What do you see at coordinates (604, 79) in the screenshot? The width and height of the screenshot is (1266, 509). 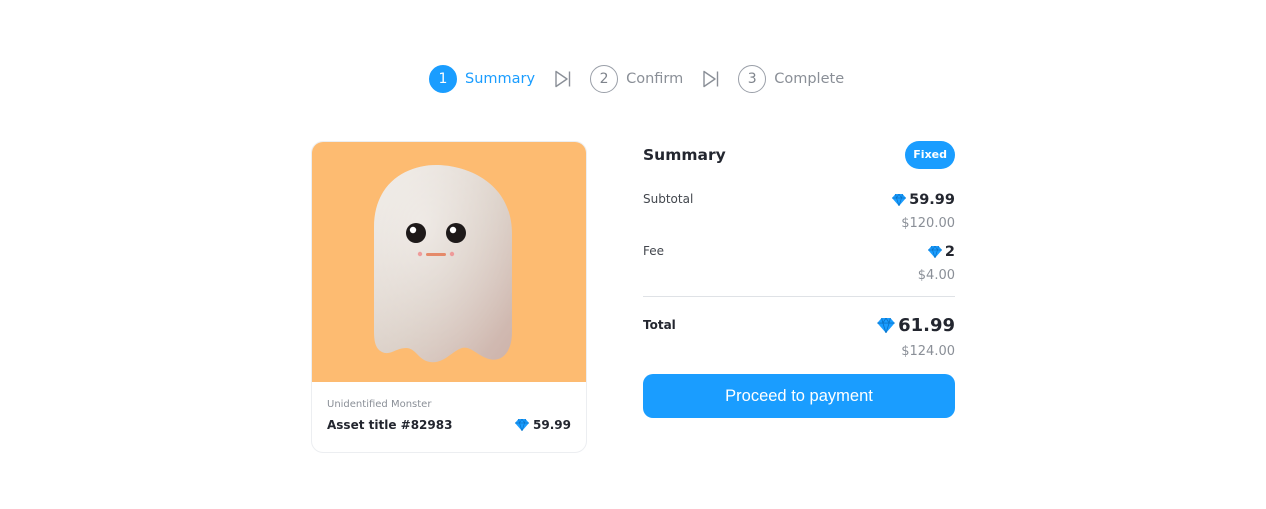 I see `step-number: 2` at bounding box center [604, 79].